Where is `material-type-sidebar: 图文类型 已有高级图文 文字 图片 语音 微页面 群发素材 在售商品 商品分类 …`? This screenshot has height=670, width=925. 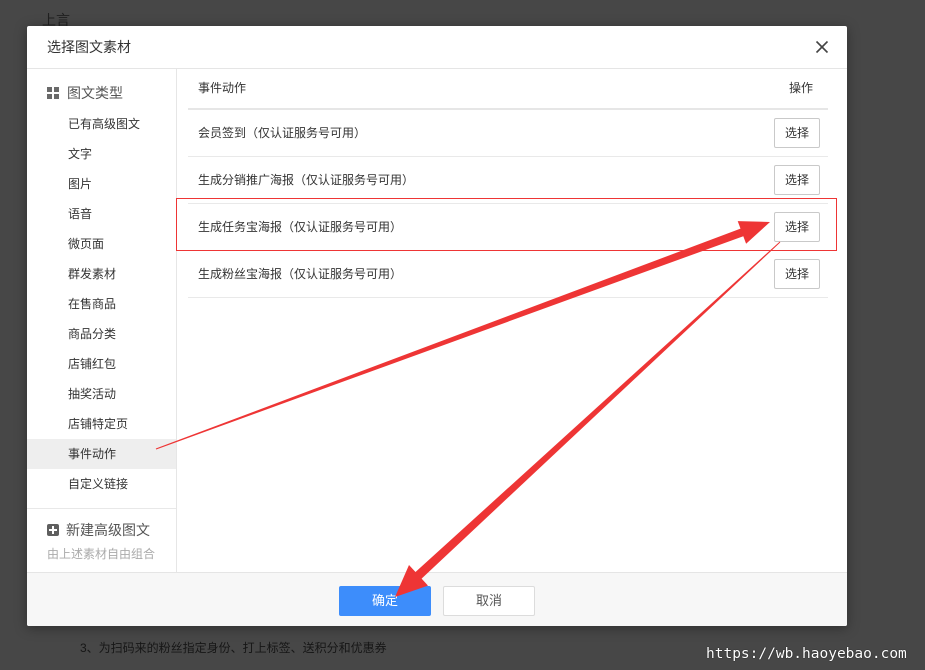 material-type-sidebar: 图文类型 已有高级图文 文字 图片 语音 微页面 群发素材 在售商品 商品分类 … is located at coordinates (102, 320).